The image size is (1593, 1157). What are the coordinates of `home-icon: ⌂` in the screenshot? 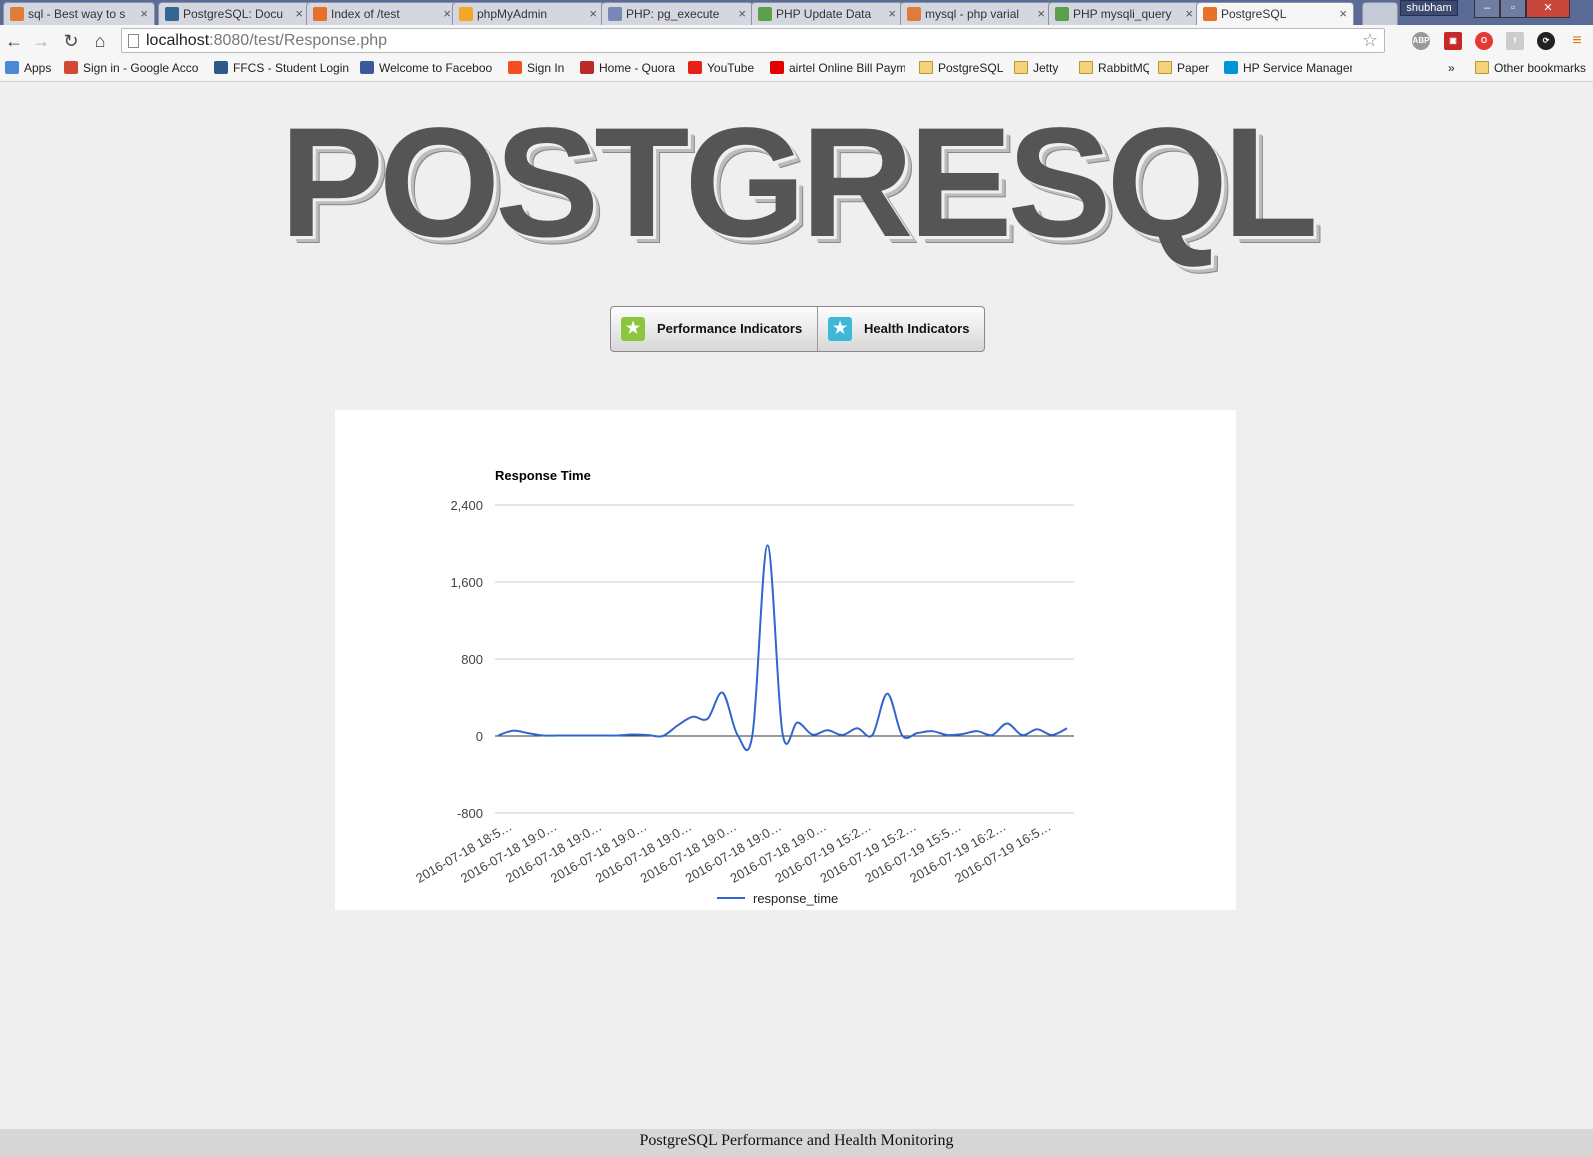 It's located at (100, 41).